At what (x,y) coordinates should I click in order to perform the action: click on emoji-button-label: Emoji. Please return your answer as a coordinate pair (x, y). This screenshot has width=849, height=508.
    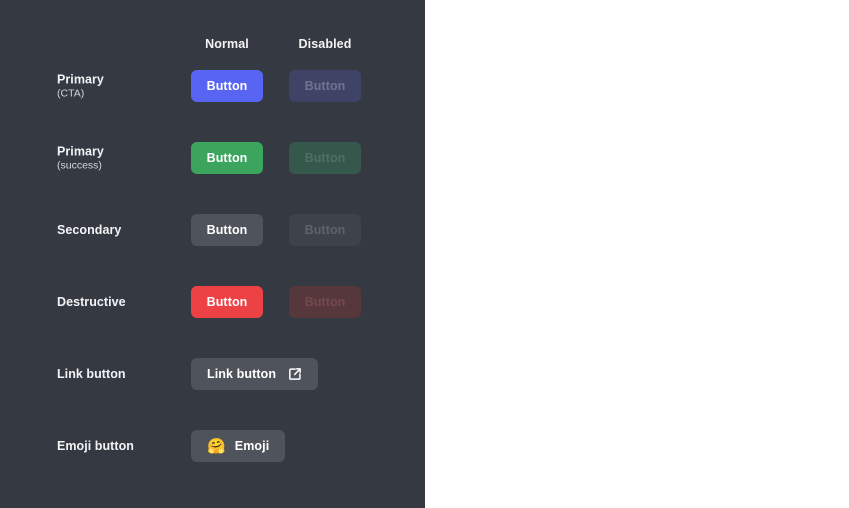
    Looking at the image, I should click on (252, 446).